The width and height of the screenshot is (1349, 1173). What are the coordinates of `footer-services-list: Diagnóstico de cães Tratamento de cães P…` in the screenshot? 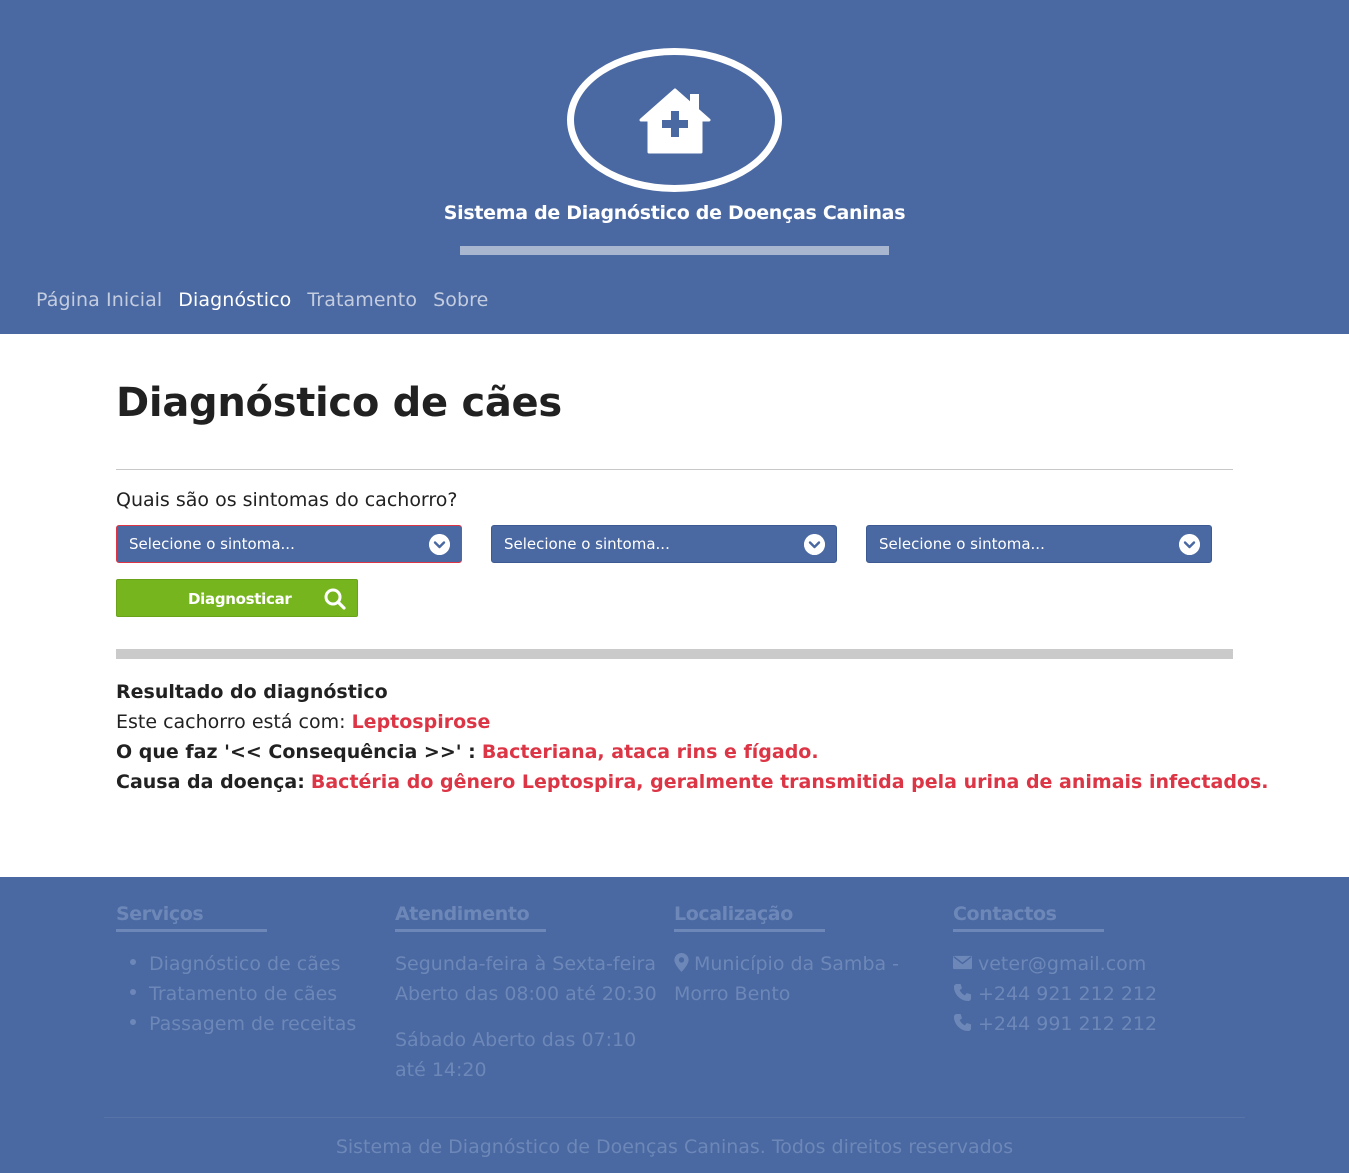 It's located at (243, 994).